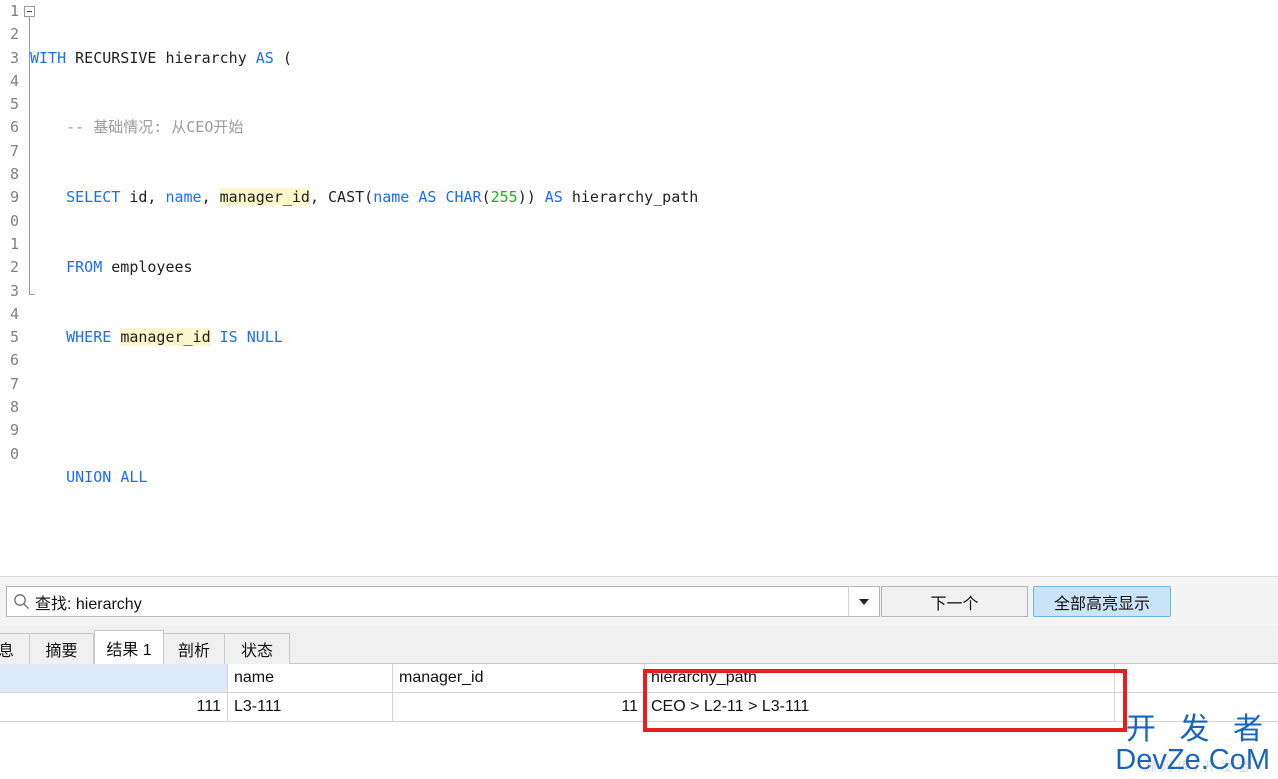  Describe the element at coordinates (256, 651) in the screenshot. I see `tab-label: 状态` at that location.